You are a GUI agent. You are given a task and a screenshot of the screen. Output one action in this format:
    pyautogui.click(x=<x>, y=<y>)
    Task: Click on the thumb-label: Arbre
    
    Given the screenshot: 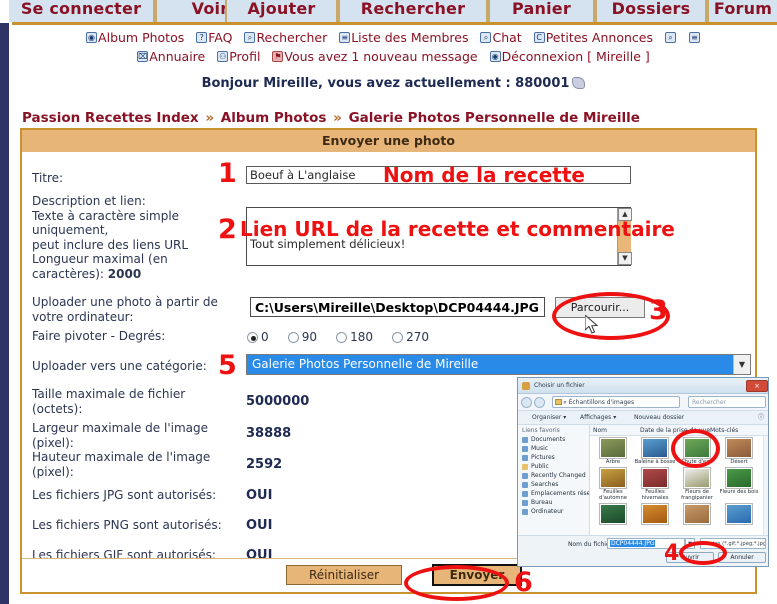 What is the action you would take?
    pyautogui.click(x=613, y=462)
    